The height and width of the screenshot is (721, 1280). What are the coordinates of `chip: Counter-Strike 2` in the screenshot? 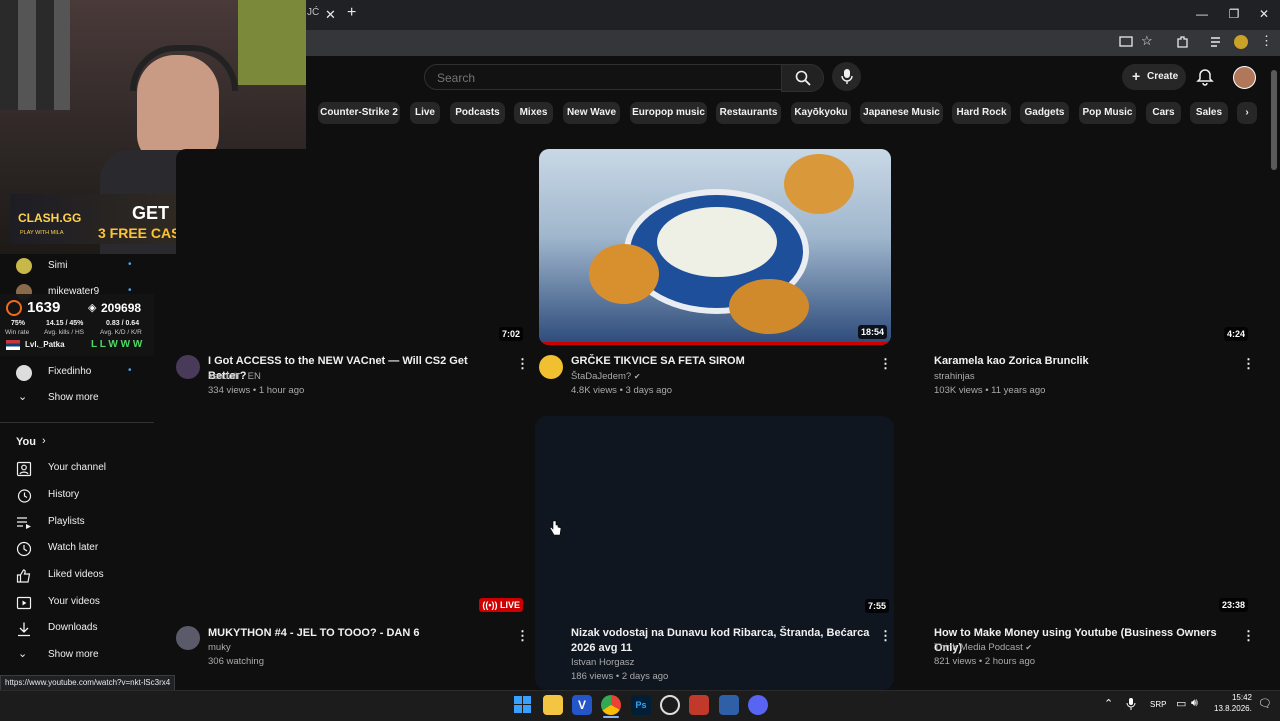 It's located at (359, 113).